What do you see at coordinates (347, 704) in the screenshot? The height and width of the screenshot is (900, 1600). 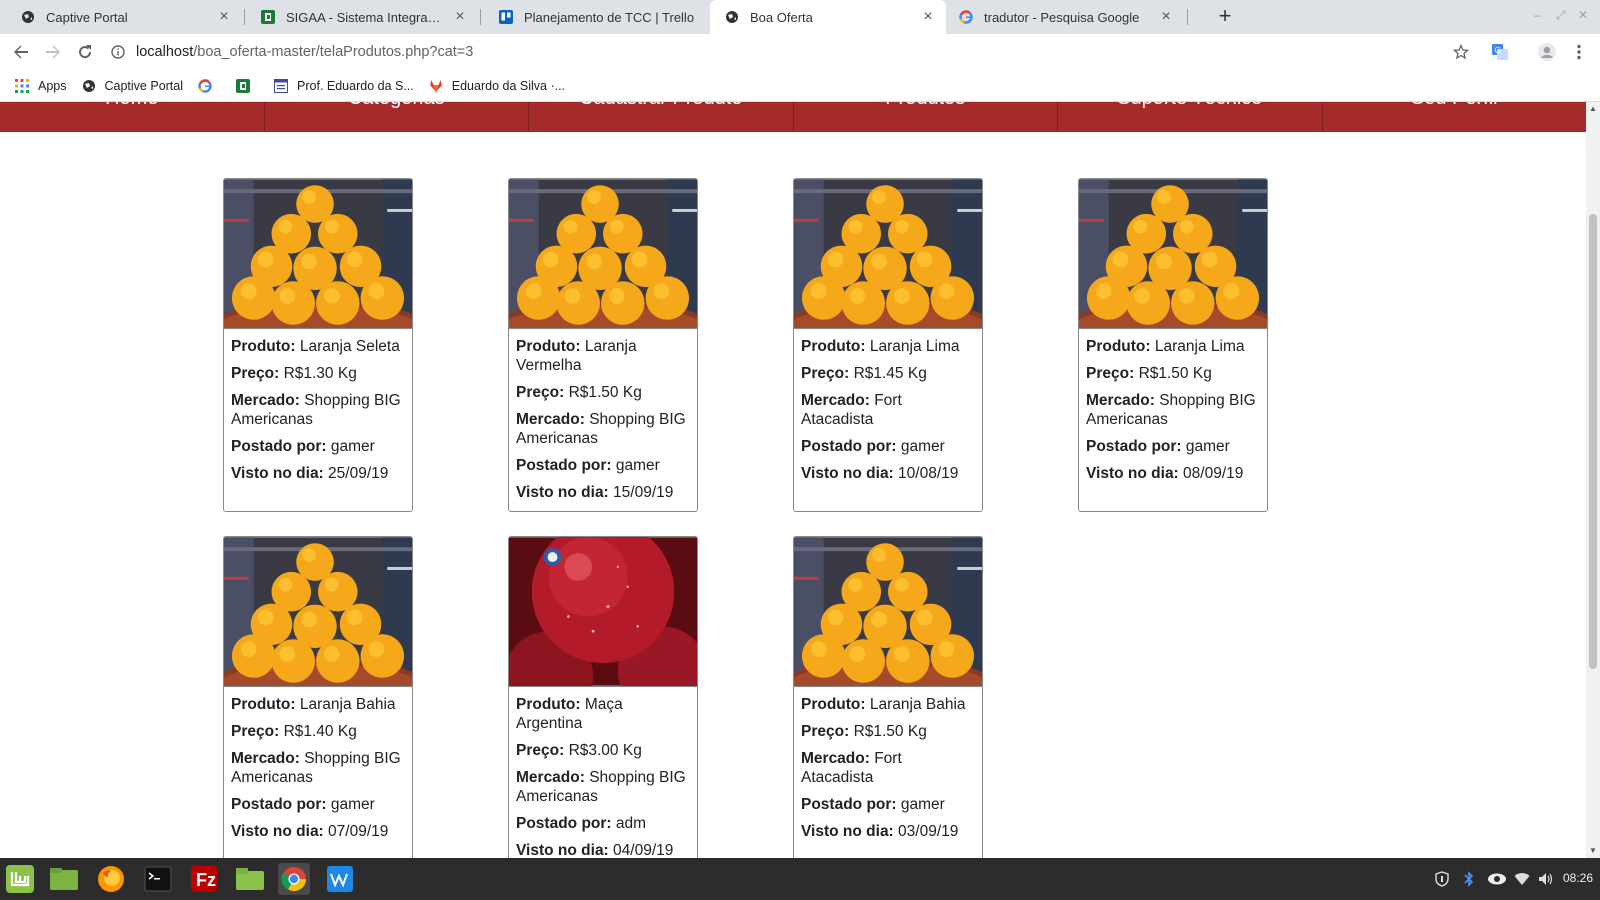 I see `product-name: Laranja Bahia` at bounding box center [347, 704].